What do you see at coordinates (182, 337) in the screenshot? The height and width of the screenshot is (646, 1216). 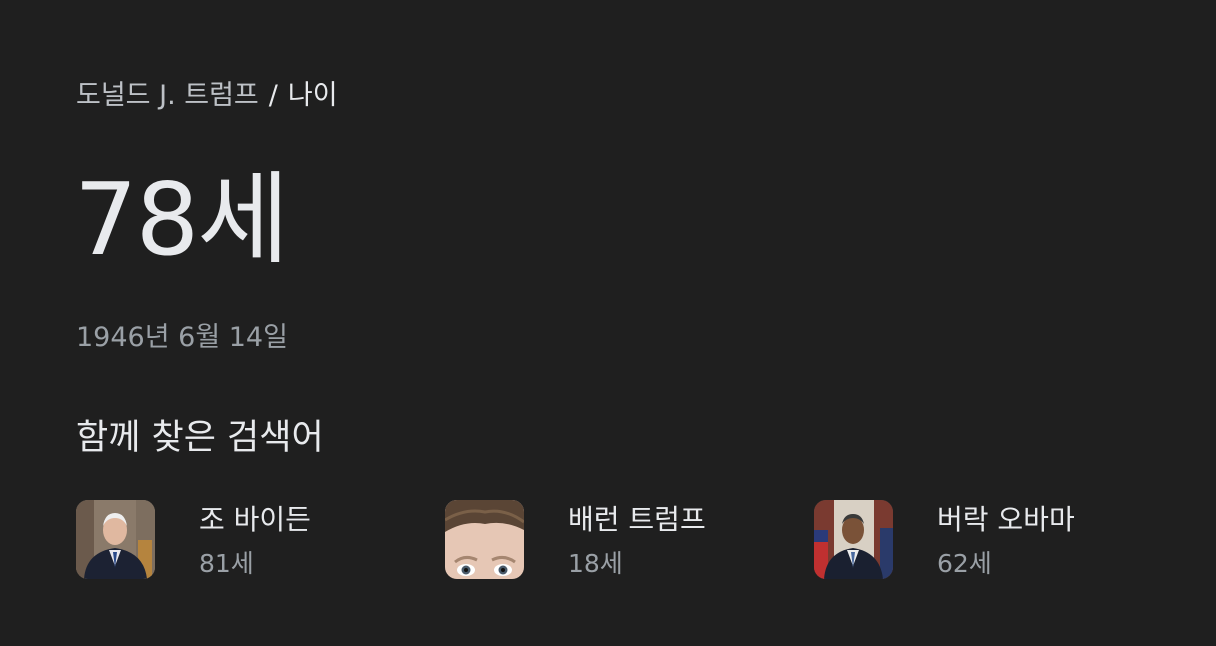 I see `birthdate-text: 1946년 6월 14일` at bounding box center [182, 337].